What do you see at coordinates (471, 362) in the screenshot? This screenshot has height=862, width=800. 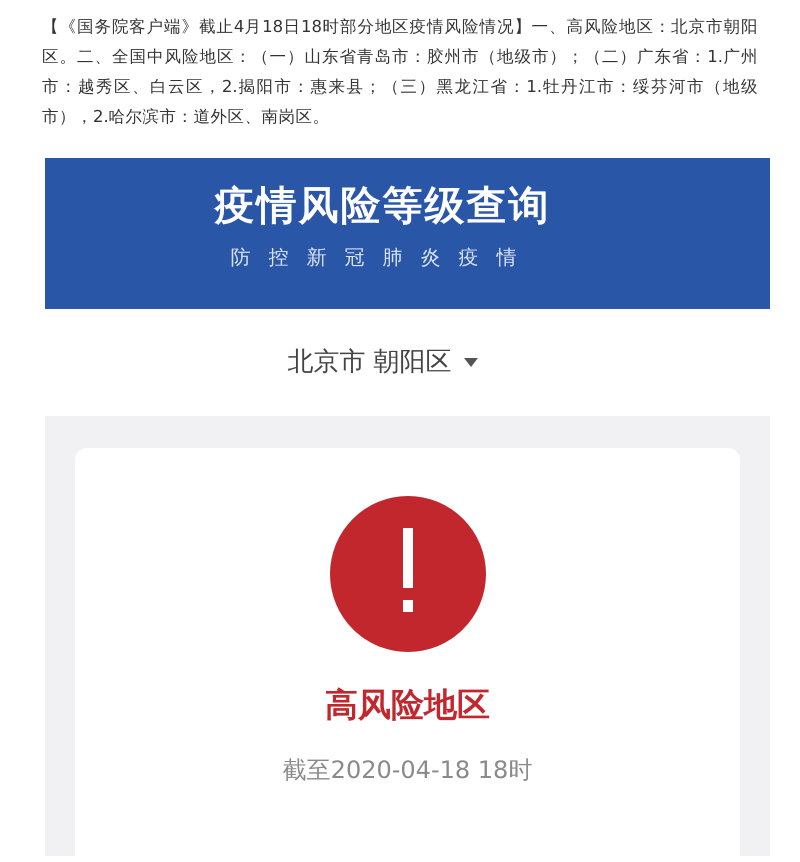 I see `caret-icon` at bounding box center [471, 362].